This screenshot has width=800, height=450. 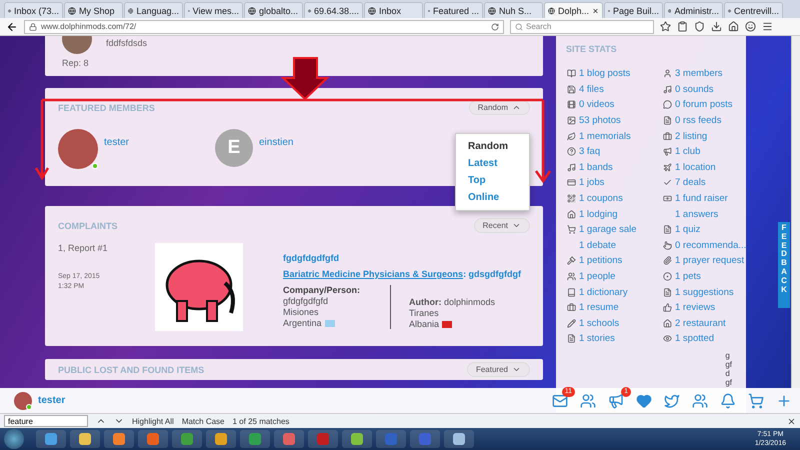 I want to click on stat-link: 1 bands, so click(x=612, y=168).